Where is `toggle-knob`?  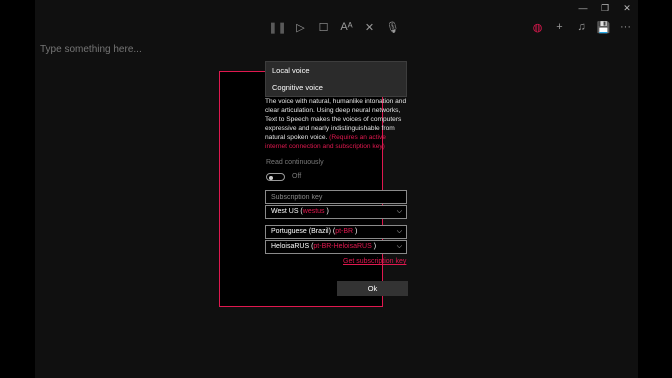
toggle-knob is located at coordinates (271, 177).